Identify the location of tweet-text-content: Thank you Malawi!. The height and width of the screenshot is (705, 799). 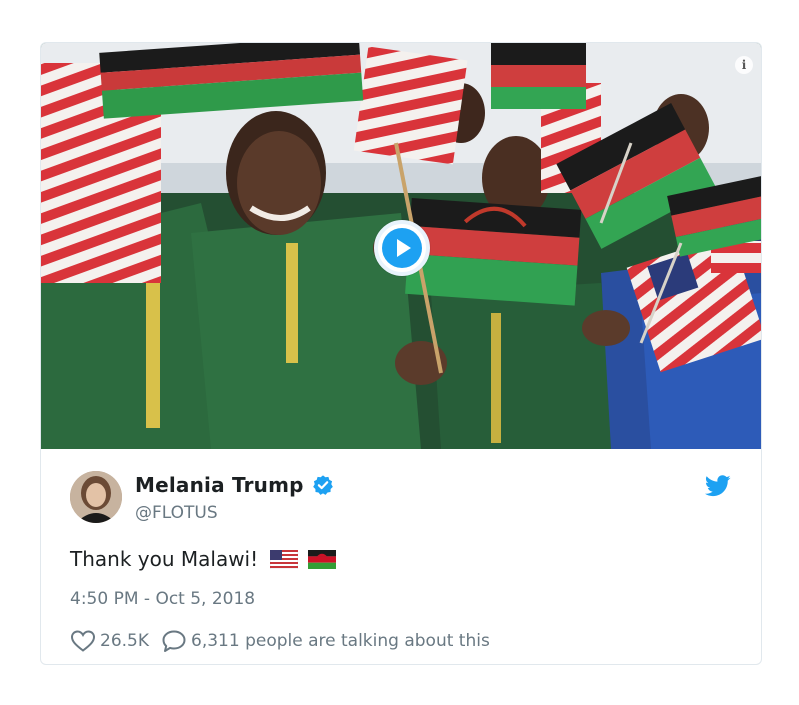
(164, 559).